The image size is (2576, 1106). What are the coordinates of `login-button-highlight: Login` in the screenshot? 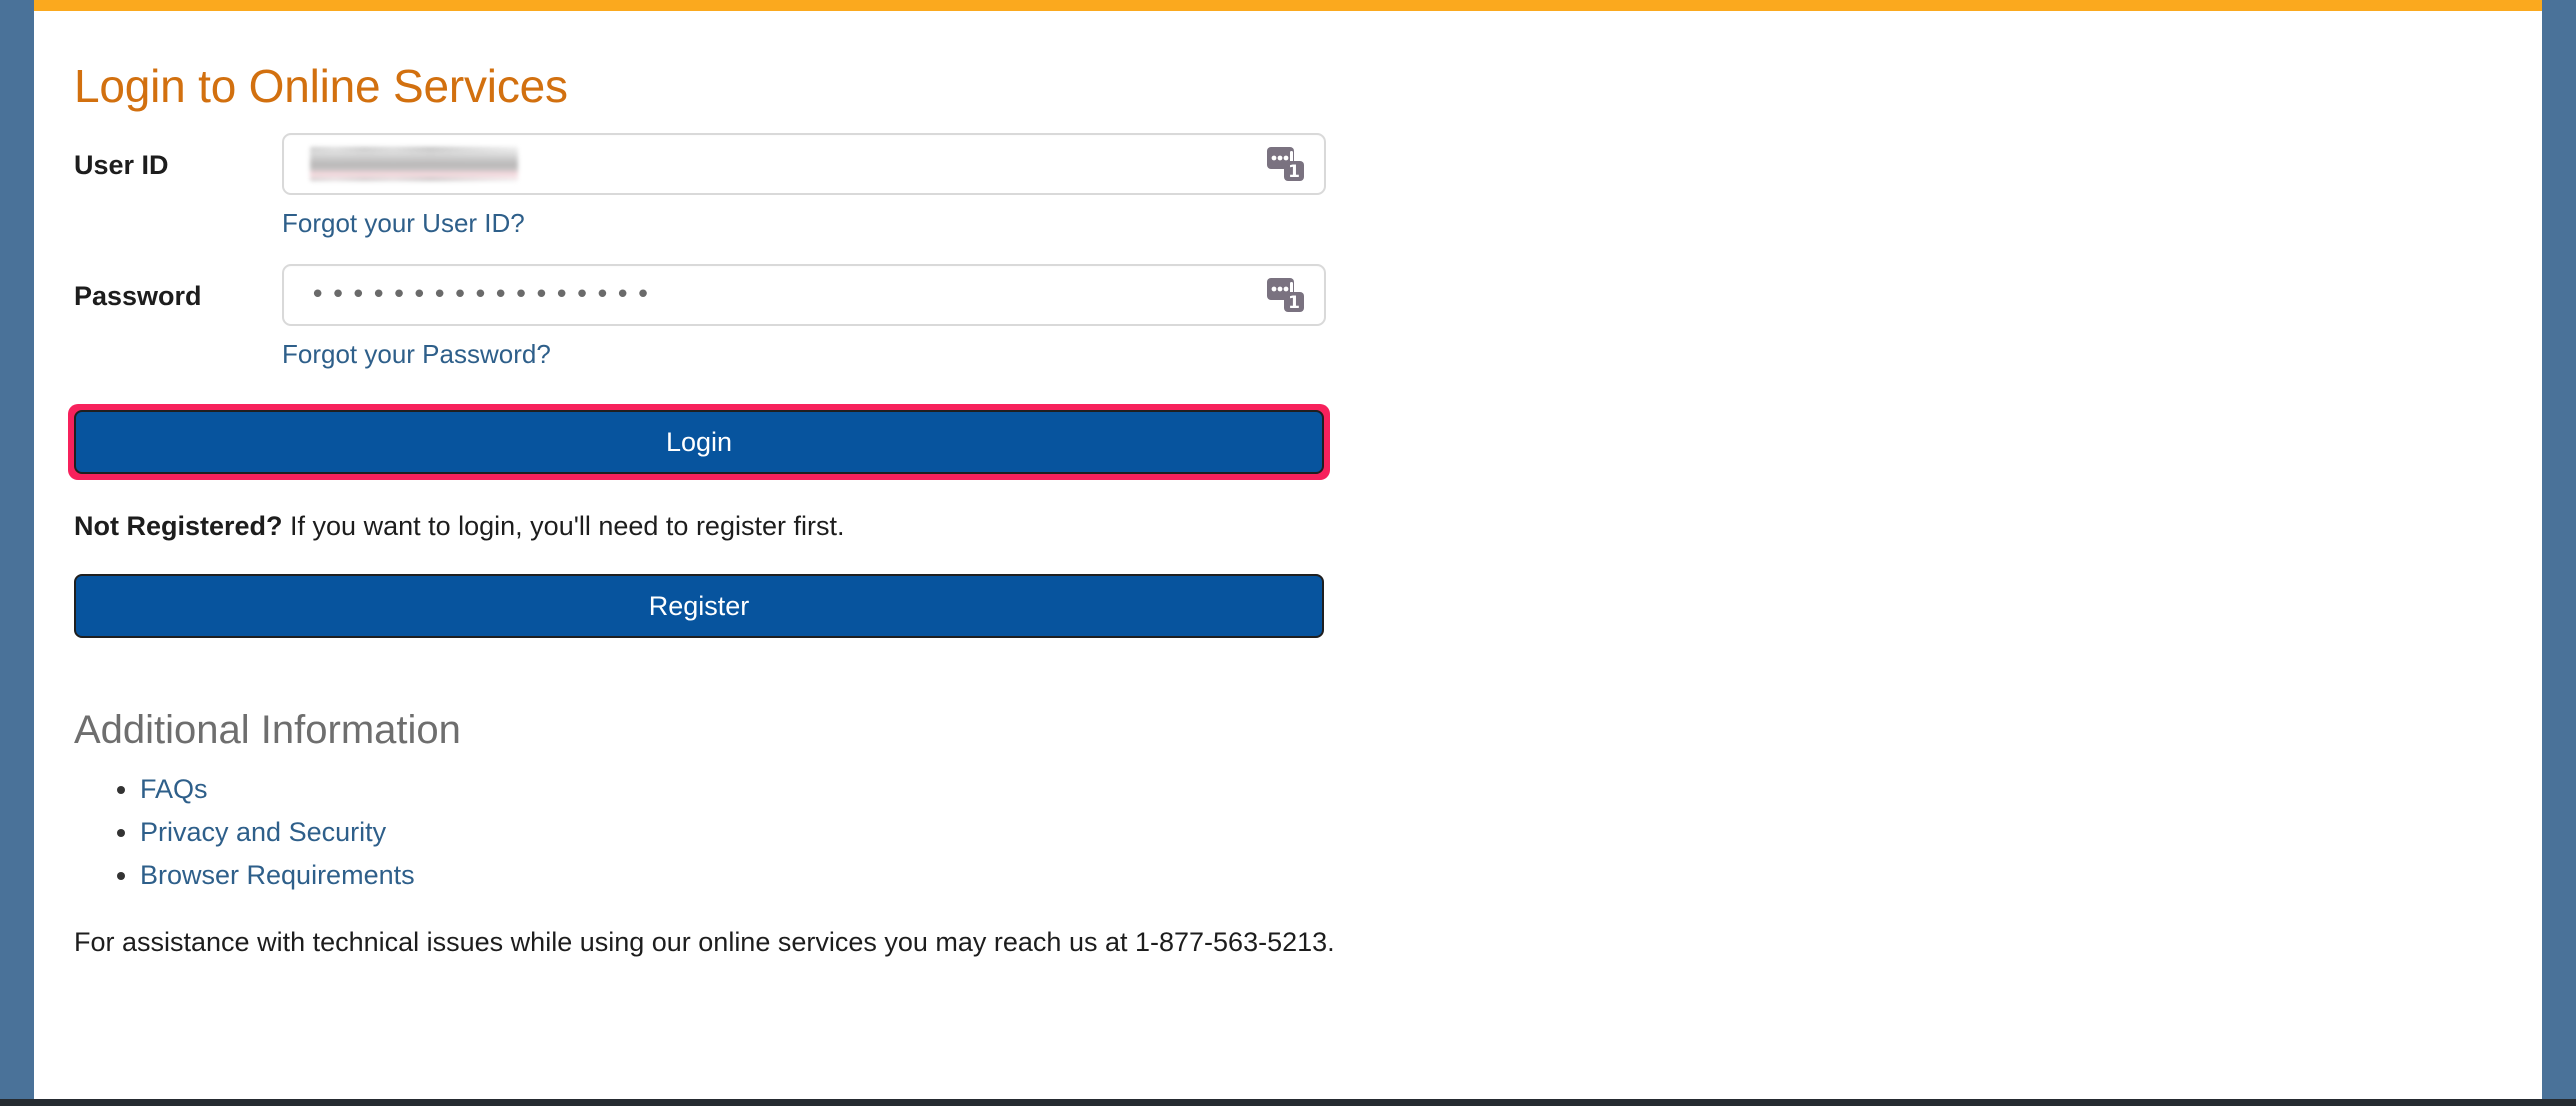 It's located at (699, 442).